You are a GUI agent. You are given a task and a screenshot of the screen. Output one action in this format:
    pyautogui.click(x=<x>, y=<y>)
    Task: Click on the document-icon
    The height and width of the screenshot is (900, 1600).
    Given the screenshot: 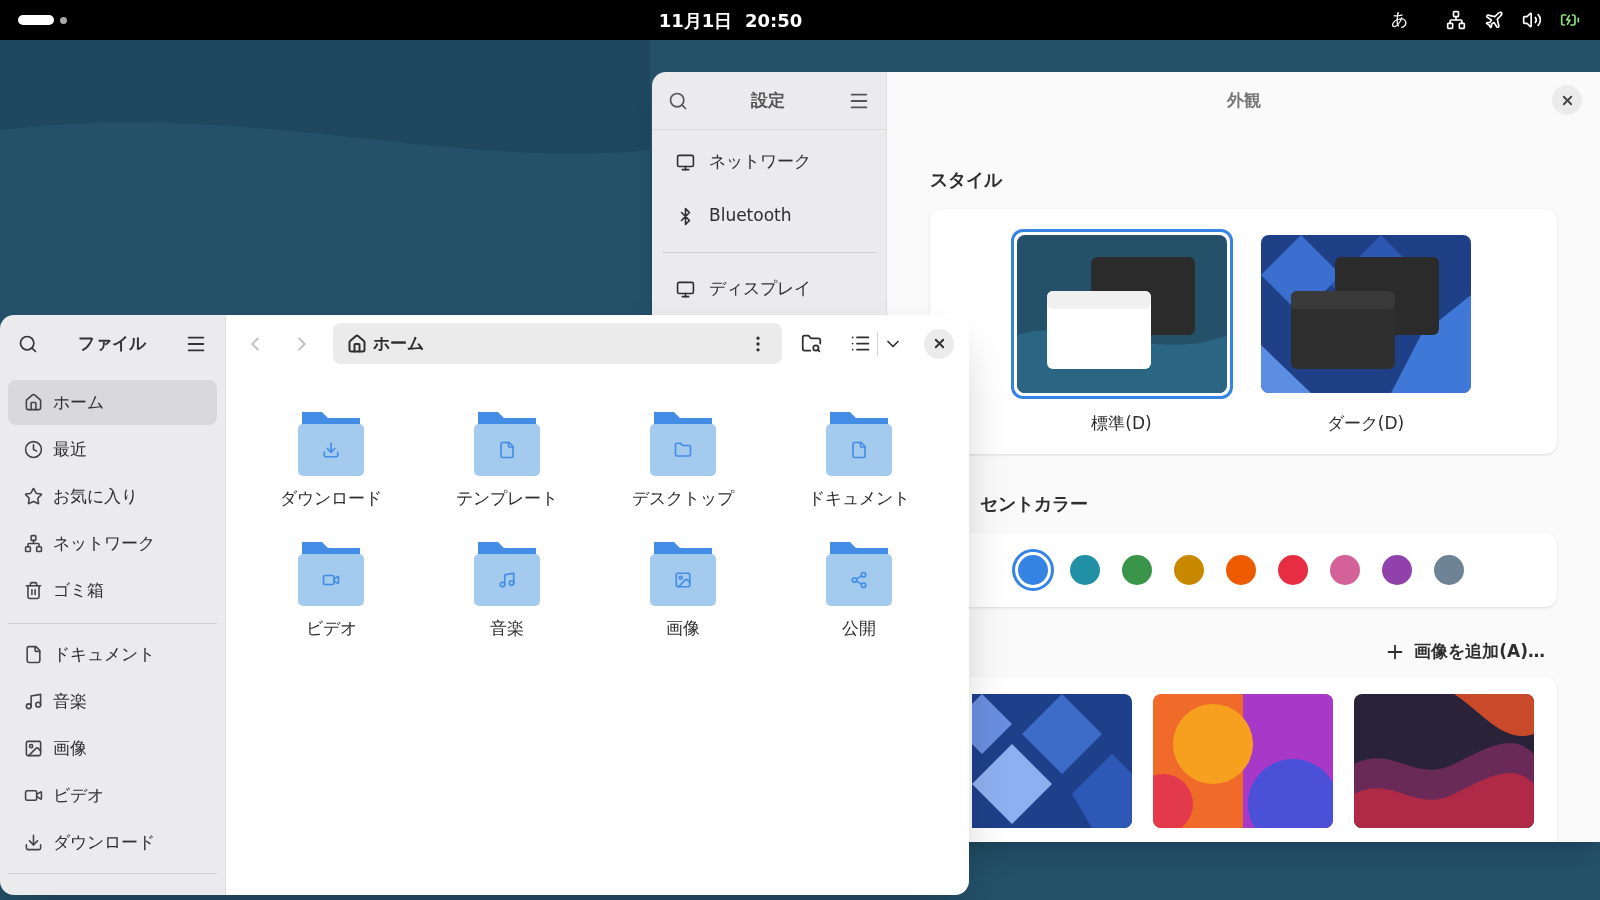 What is the action you would take?
    pyautogui.click(x=33, y=654)
    